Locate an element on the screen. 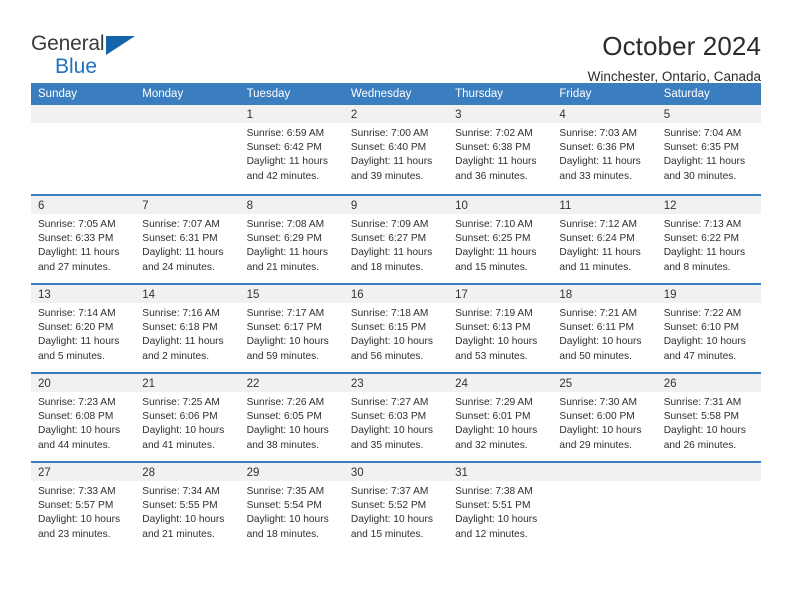 The height and width of the screenshot is (612, 792). day-detail-line: Sunset: 6:18 PM is located at coordinates (180, 328).